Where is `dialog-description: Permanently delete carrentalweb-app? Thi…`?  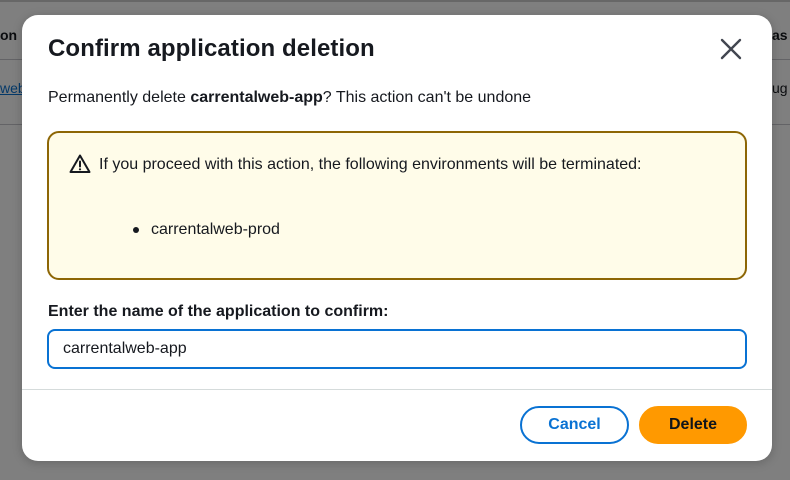 dialog-description: Permanently delete carrentalweb-app? Thi… is located at coordinates (289, 98).